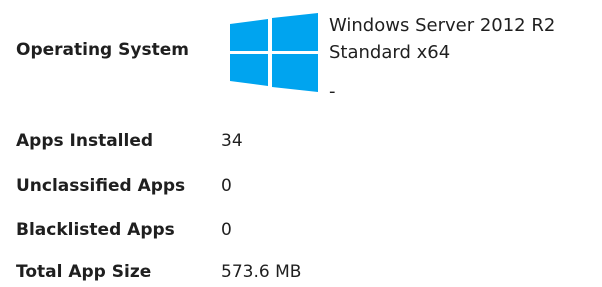  What do you see at coordinates (84, 272) in the screenshot?
I see `stat-label: Total App Size` at bounding box center [84, 272].